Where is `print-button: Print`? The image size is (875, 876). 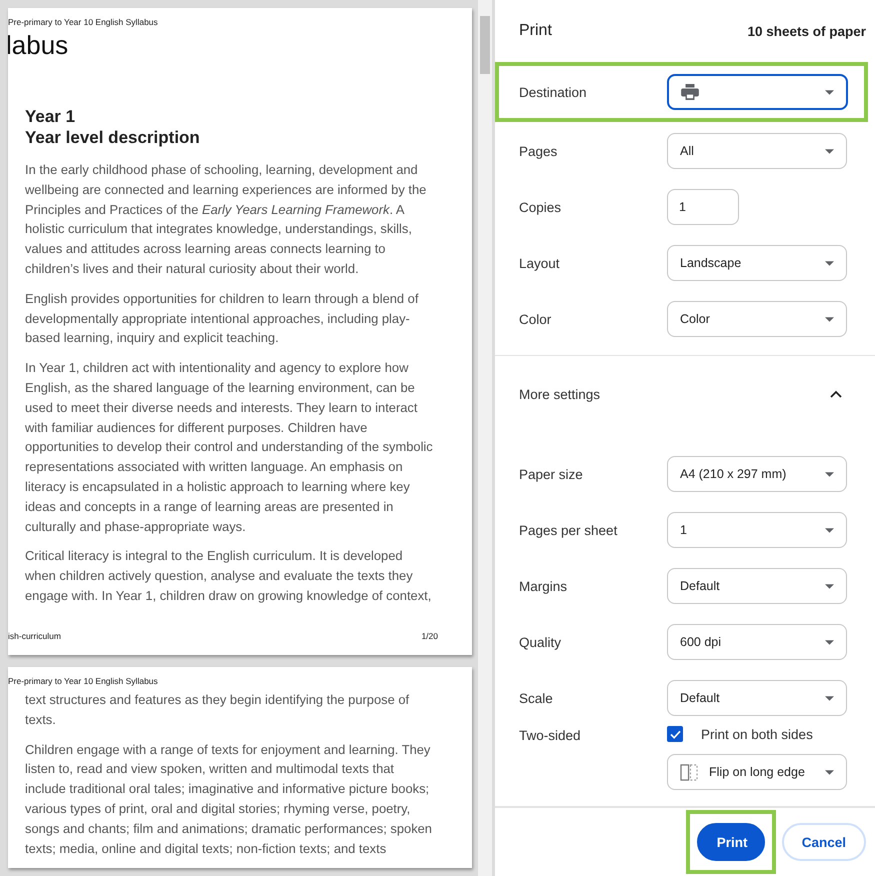 print-button: Print is located at coordinates (730, 842).